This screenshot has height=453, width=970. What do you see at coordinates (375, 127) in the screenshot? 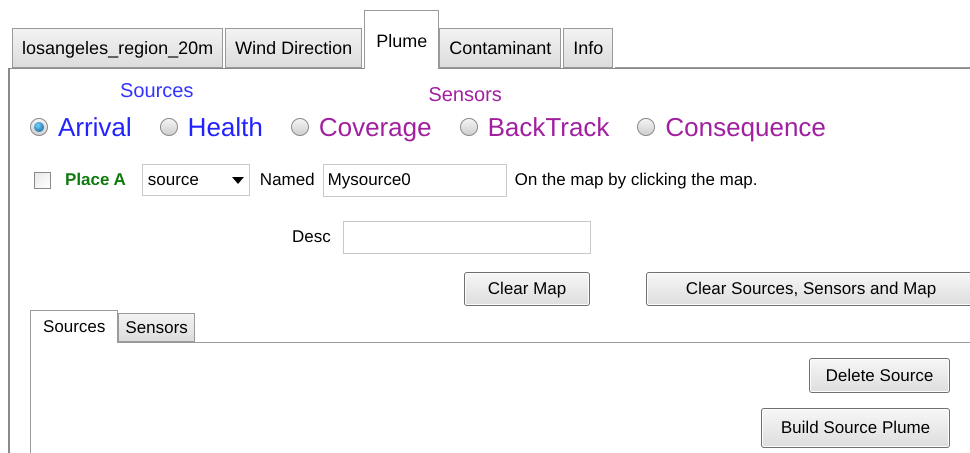
I see `radio-label: Coverage` at bounding box center [375, 127].